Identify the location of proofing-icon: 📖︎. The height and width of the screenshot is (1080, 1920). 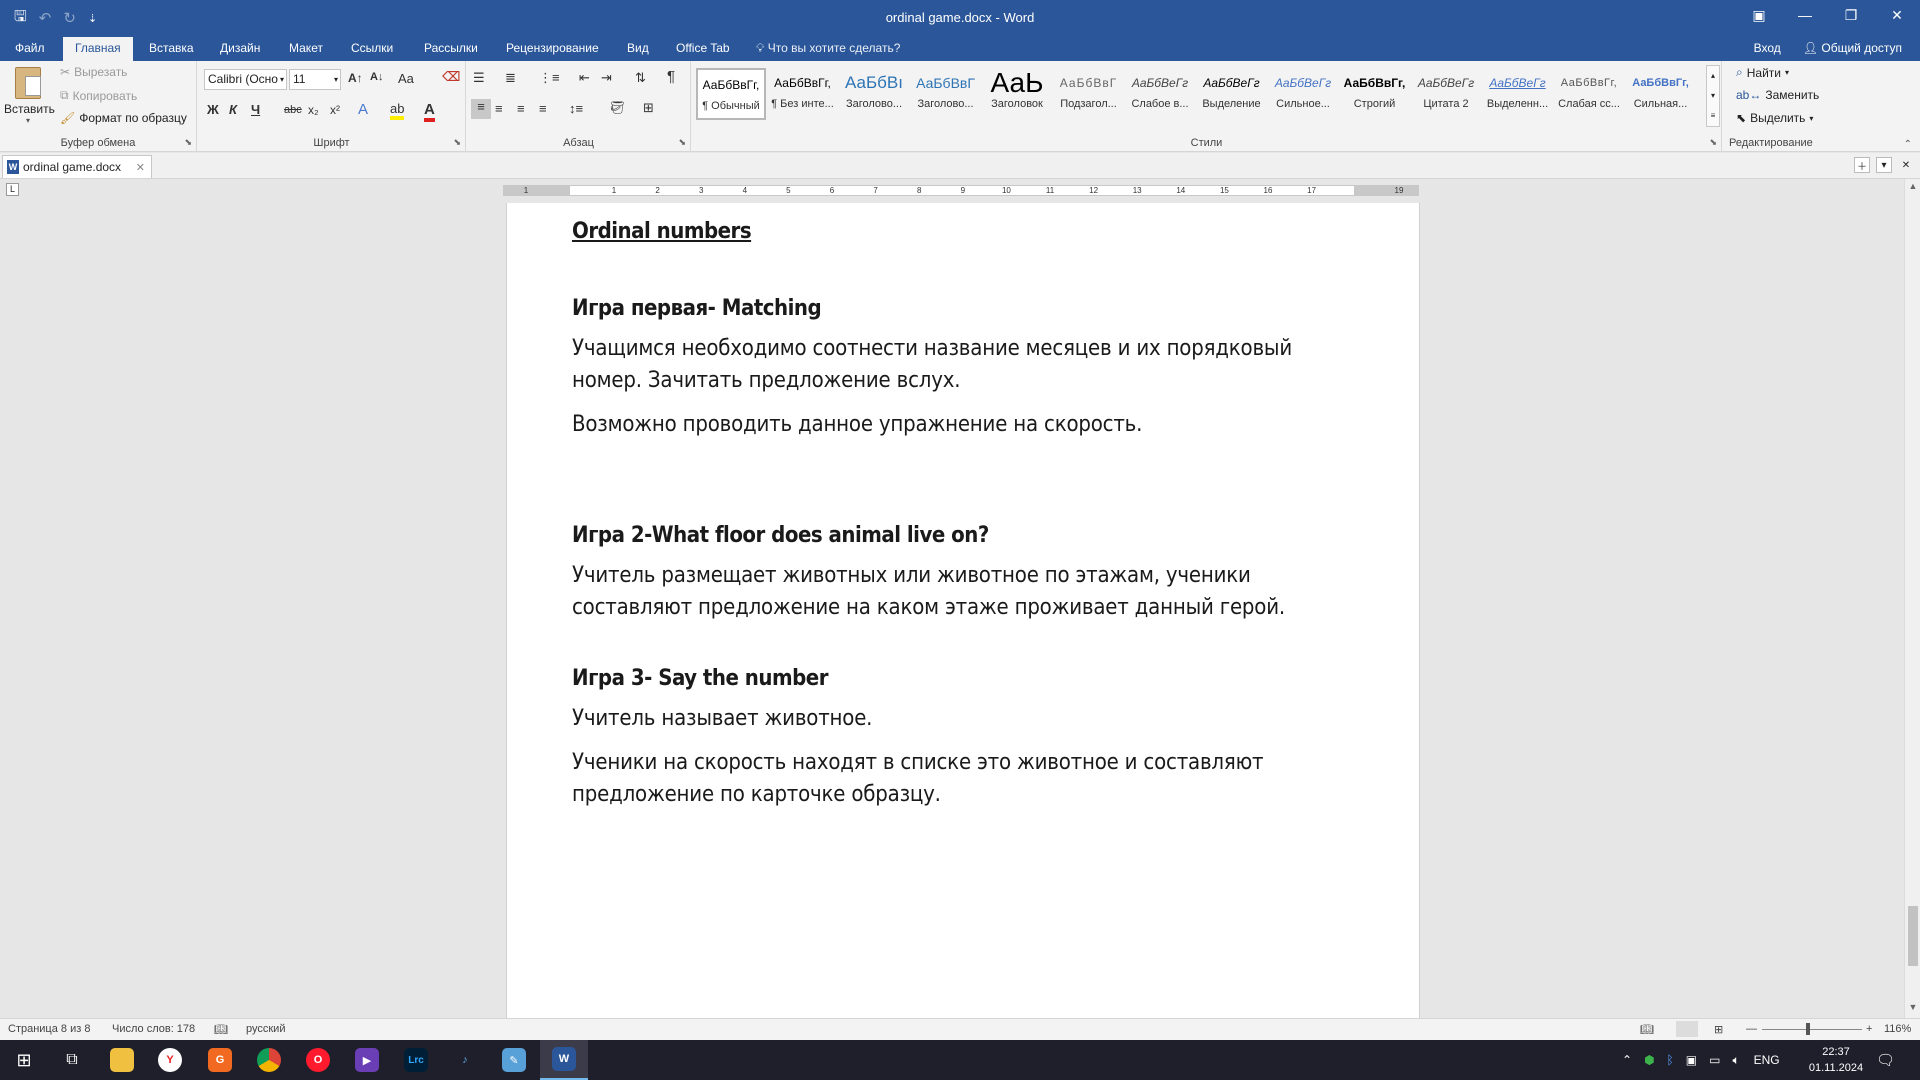
(221, 1029).